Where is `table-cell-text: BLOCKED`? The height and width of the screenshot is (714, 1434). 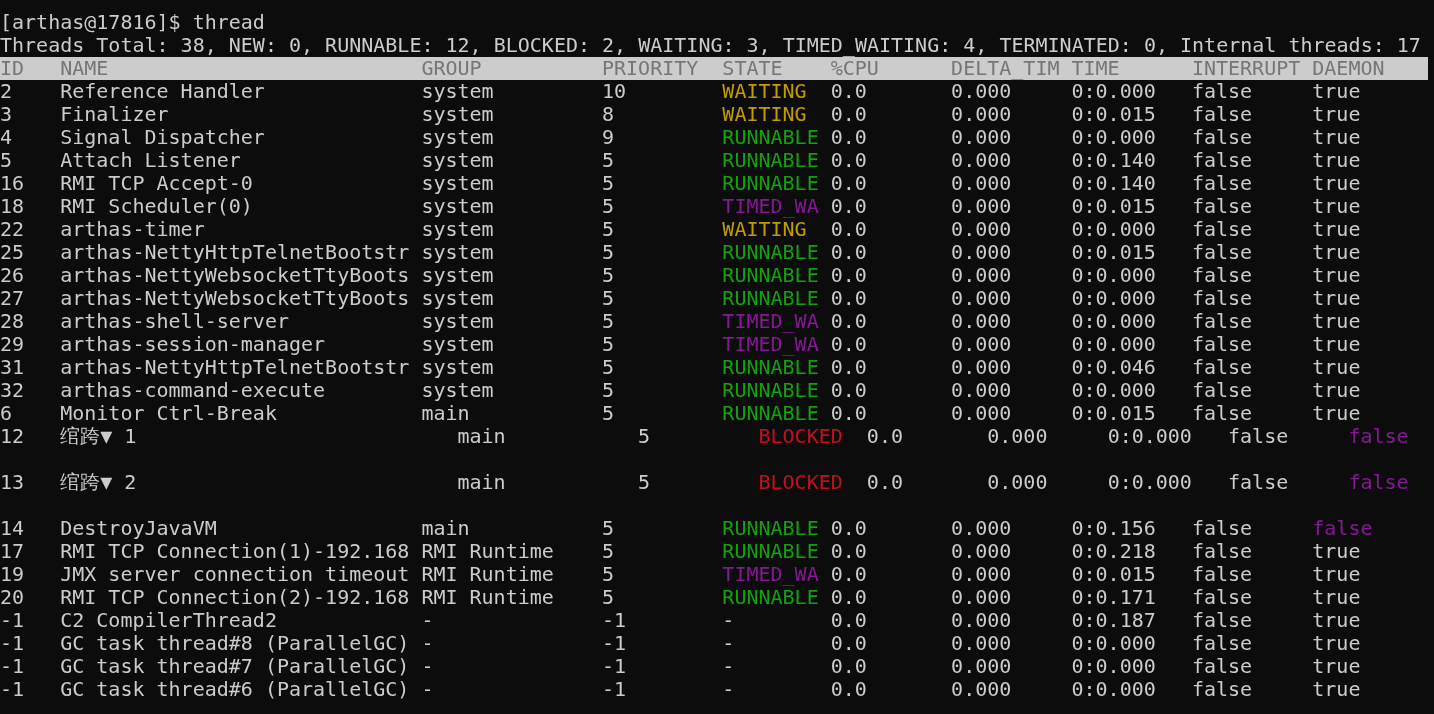
table-cell-text: BLOCKED is located at coordinates (801, 482).